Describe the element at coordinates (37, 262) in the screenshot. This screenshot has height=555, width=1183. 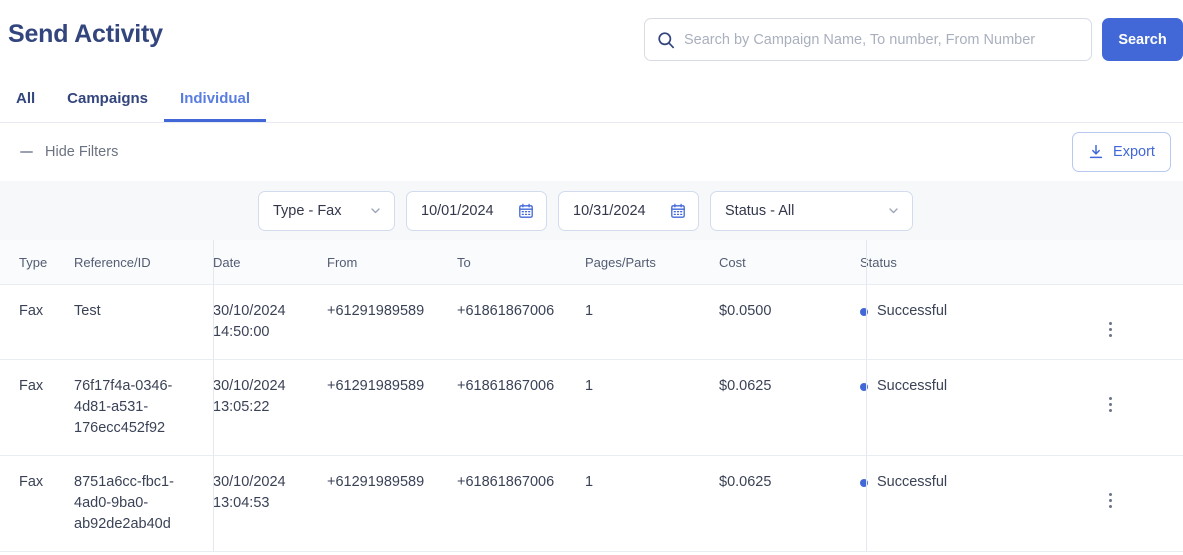
I see `column-header-type: Type` at that location.